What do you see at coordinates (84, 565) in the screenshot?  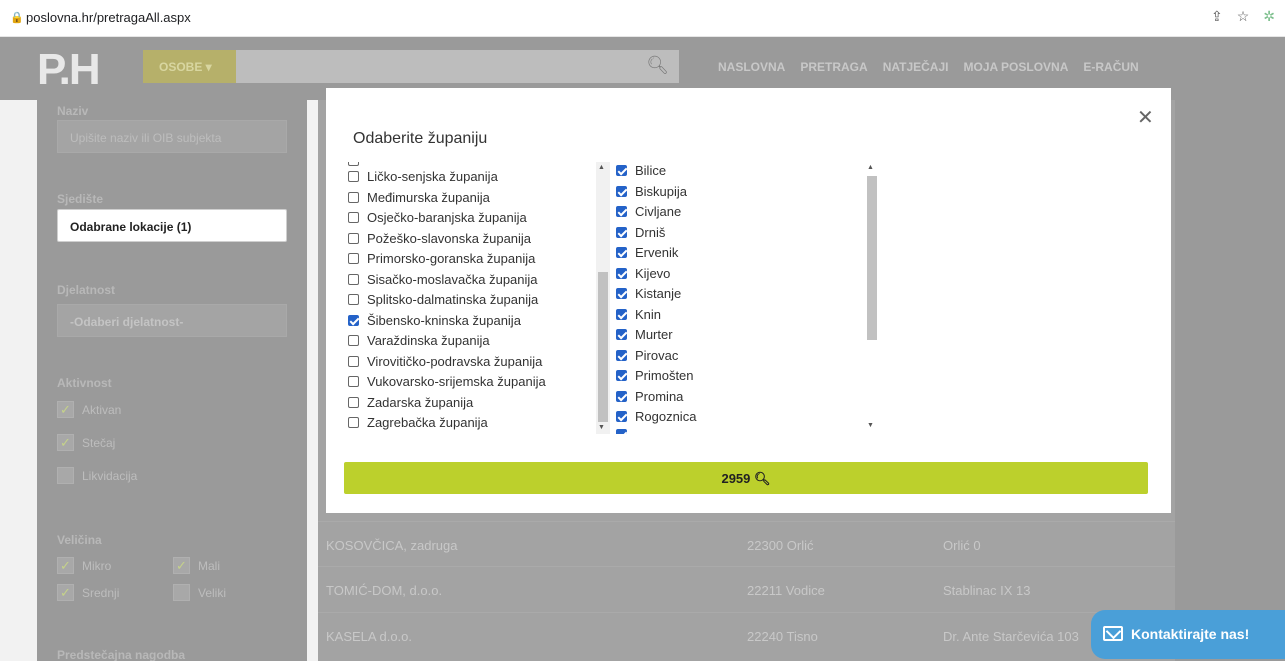 I see `mikro-checkbox: ✓ Mikro` at bounding box center [84, 565].